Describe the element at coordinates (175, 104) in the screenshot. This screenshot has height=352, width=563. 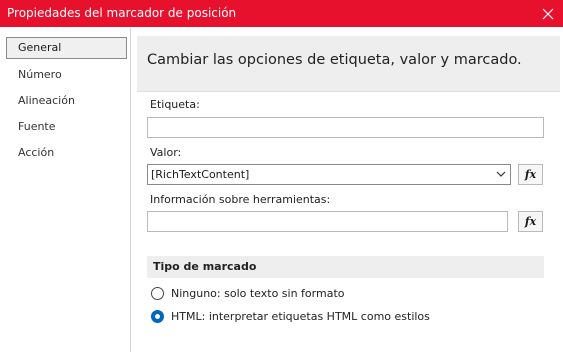
I see `label-field-label: Etiqueta:` at that location.